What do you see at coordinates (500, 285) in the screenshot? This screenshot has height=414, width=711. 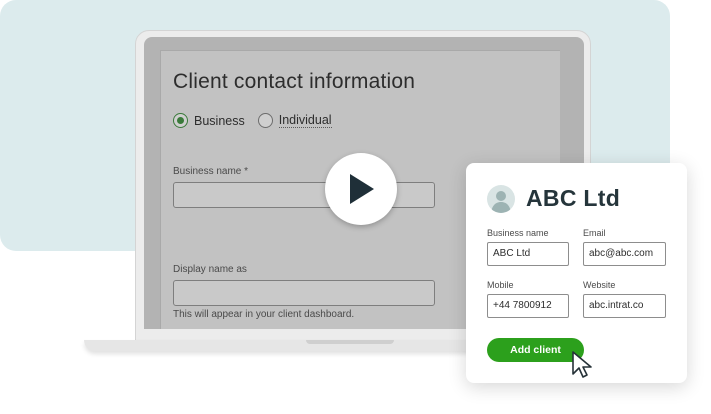 I see `mobile-field-label: Mobile` at bounding box center [500, 285].